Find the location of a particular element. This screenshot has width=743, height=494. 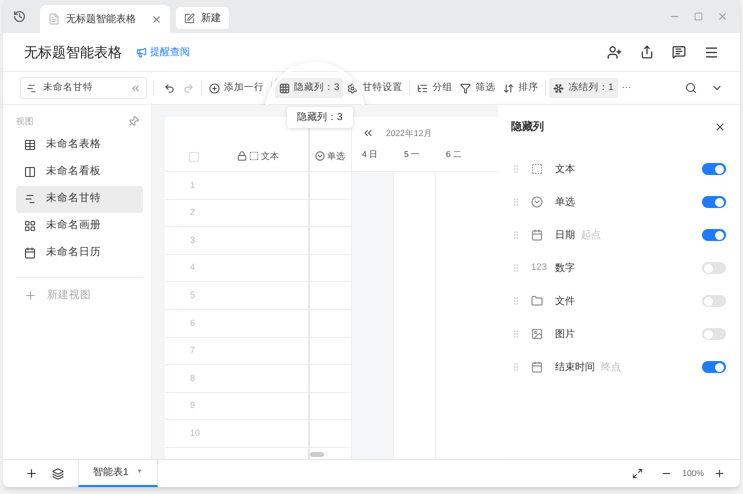

number-type-icon: 123 is located at coordinates (539, 268).